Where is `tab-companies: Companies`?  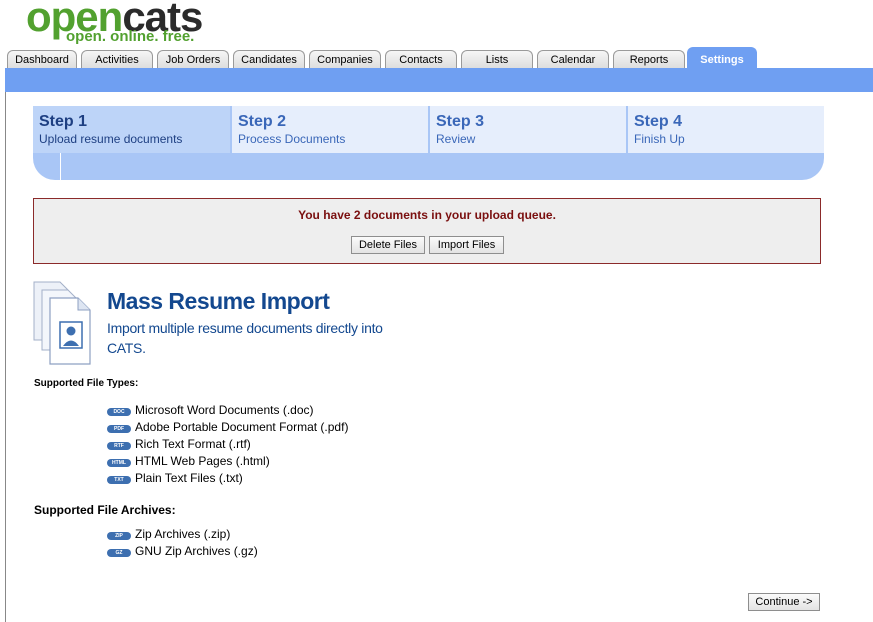 tab-companies: Companies is located at coordinates (345, 59).